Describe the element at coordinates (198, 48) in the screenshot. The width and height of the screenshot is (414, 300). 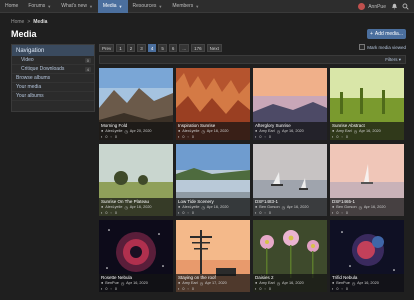
I see `page-link: 176` at that location.